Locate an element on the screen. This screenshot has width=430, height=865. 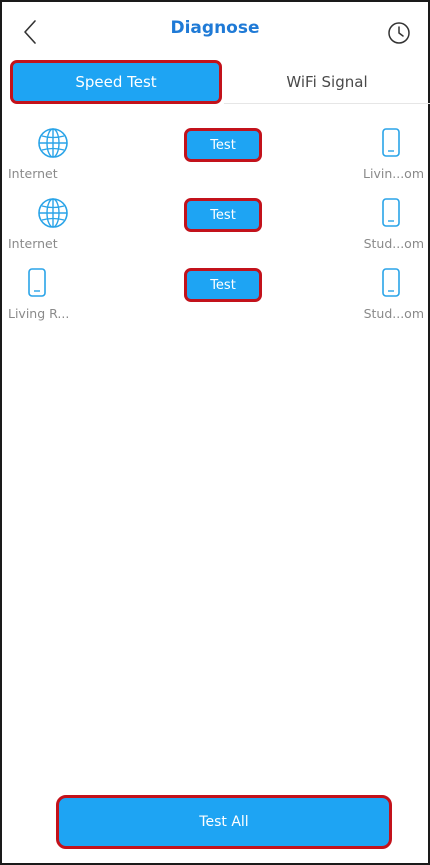
test-row: Living R... Test Stud...om is located at coordinates (215, 295).